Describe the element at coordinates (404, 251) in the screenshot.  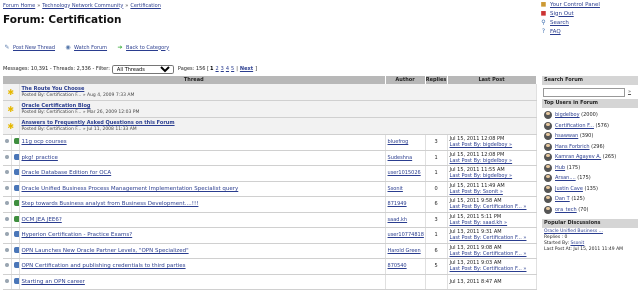
I see `thread-author: Harold Green` at that location.